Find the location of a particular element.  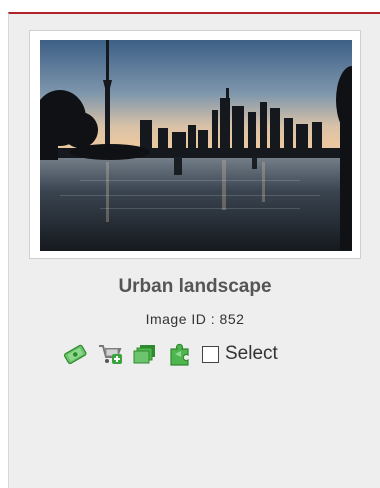

lightbox-icon is located at coordinates (145, 354).